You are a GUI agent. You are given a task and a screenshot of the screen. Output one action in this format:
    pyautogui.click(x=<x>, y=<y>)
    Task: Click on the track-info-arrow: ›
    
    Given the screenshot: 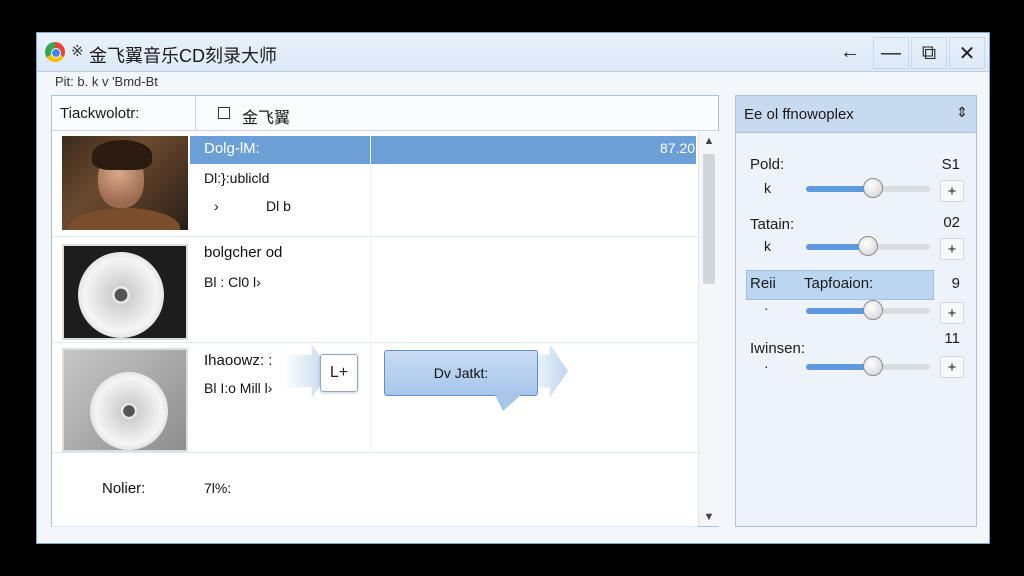 What is the action you would take?
    pyautogui.click(x=216, y=206)
    